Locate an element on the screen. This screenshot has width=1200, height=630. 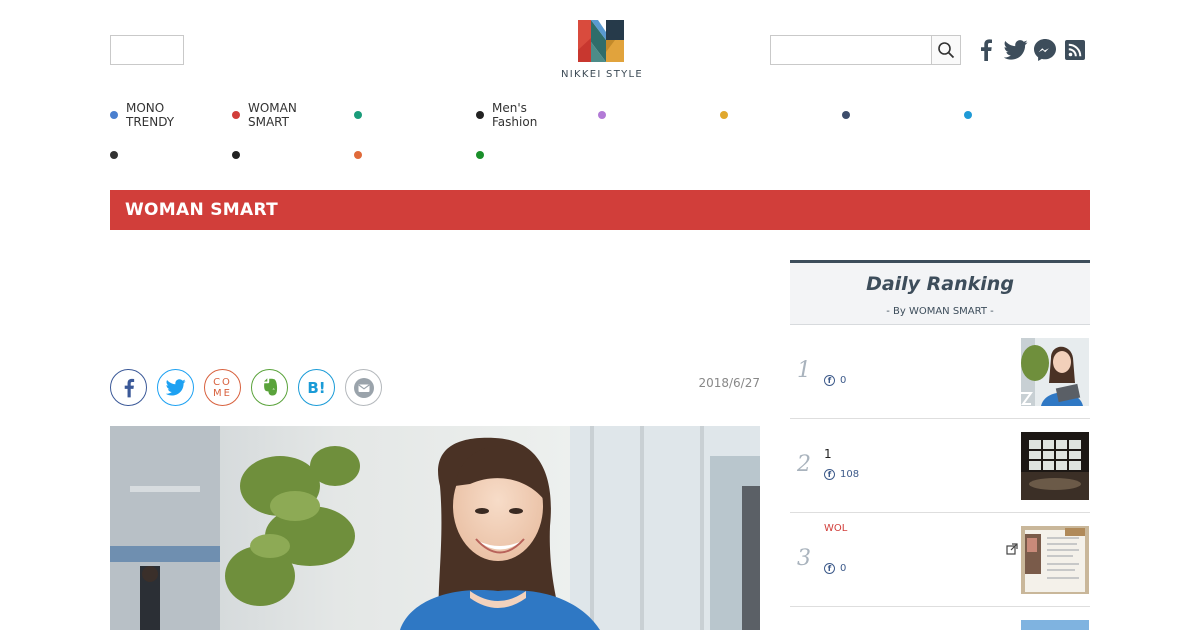
section-title: WOMAN SMART is located at coordinates (201, 210).